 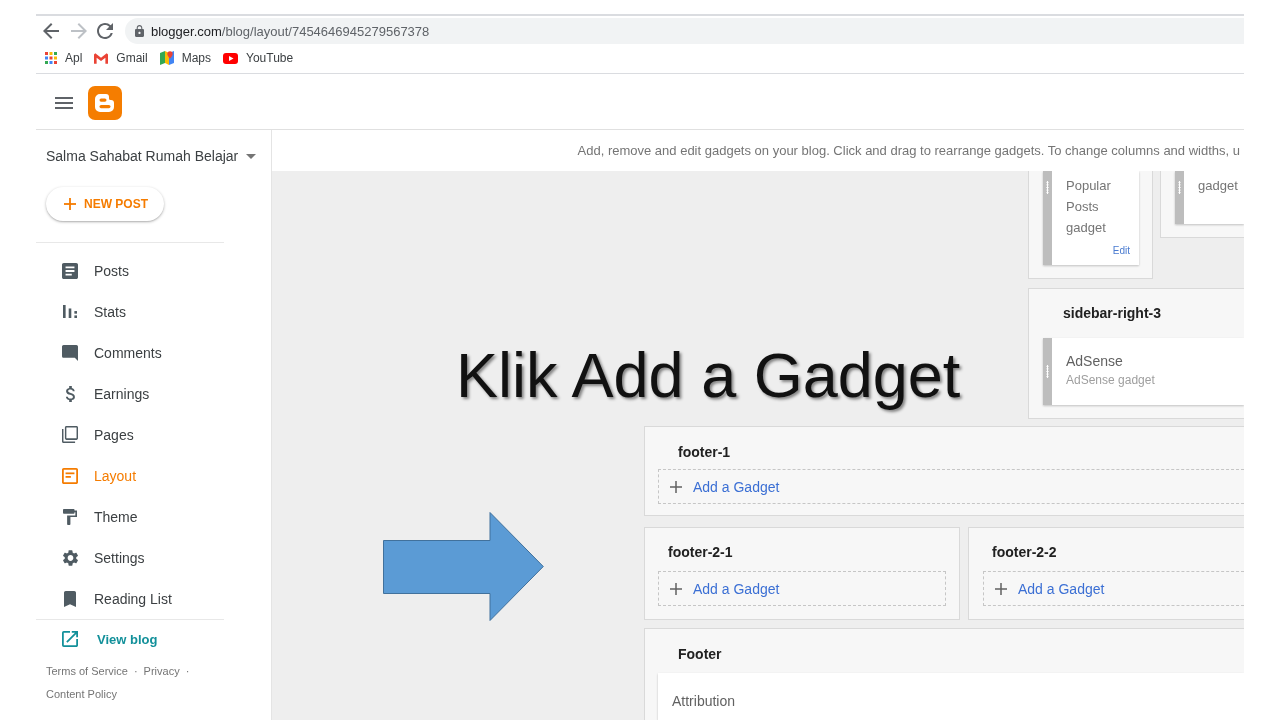 What do you see at coordinates (258, 58) in the screenshot?
I see `bookmark-link: YouTube` at bounding box center [258, 58].